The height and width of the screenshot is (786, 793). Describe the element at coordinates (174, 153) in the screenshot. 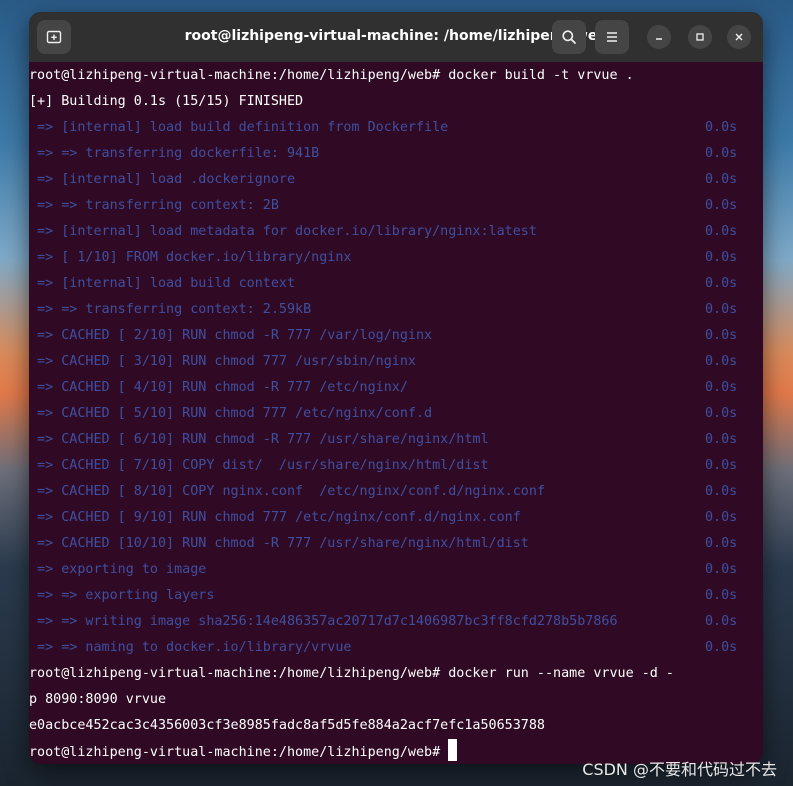

I see `build-step-text: => => transferring dockerfile: 941B` at that location.